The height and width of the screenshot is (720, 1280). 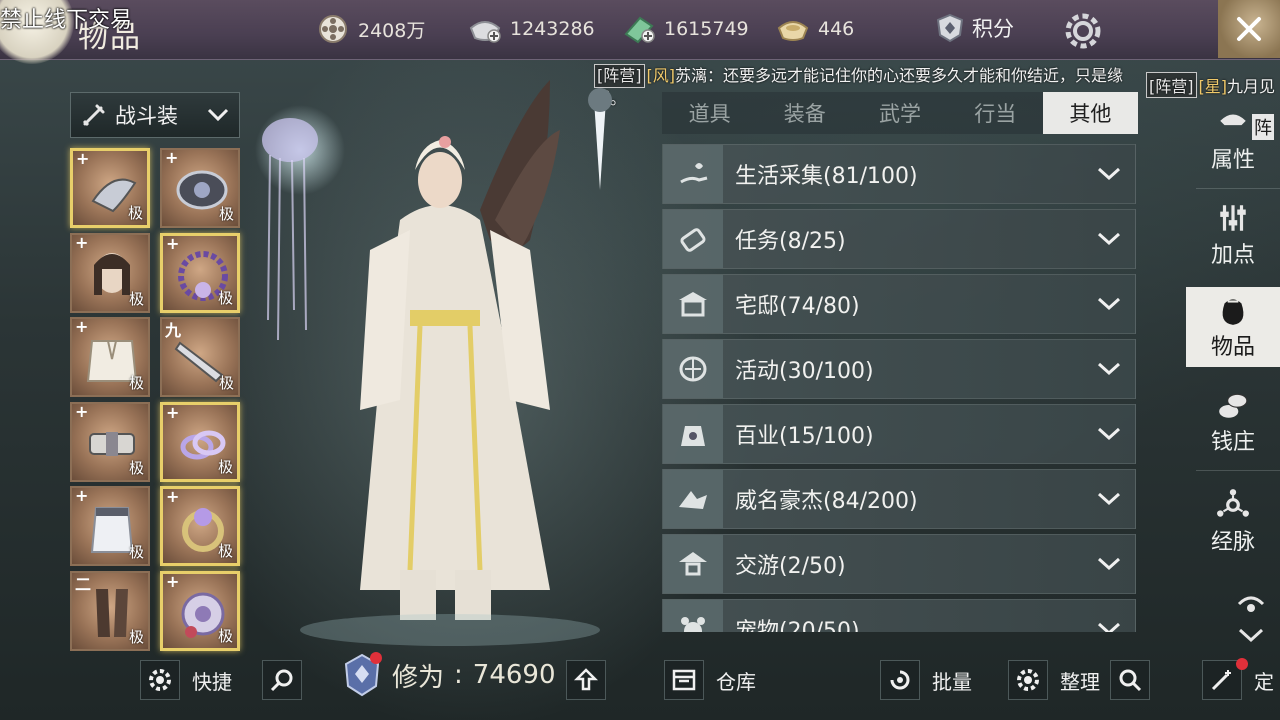 What do you see at coordinates (1083, 31) in the screenshot?
I see `settings-gear-icon` at bounding box center [1083, 31].